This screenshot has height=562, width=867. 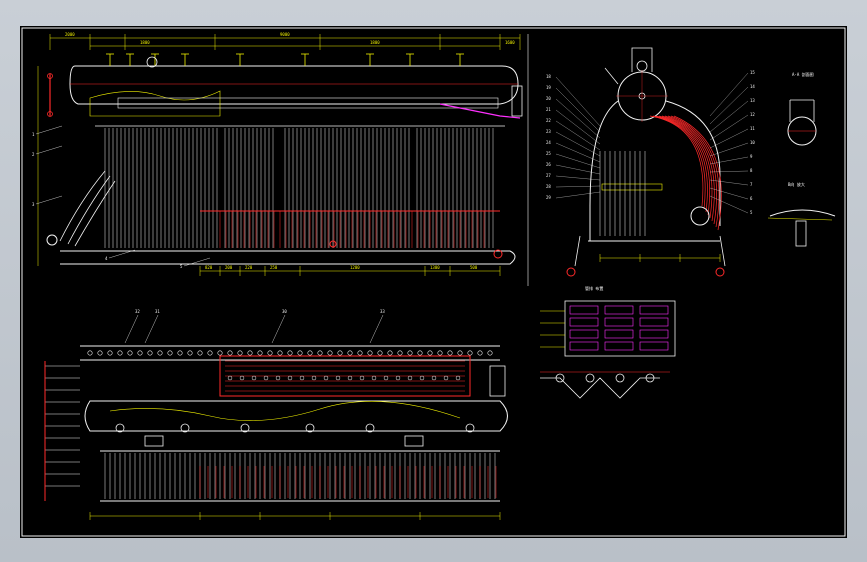 What do you see at coordinates (249, 267) in the screenshot?
I see `dimension-text: 220` at bounding box center [249, 267].